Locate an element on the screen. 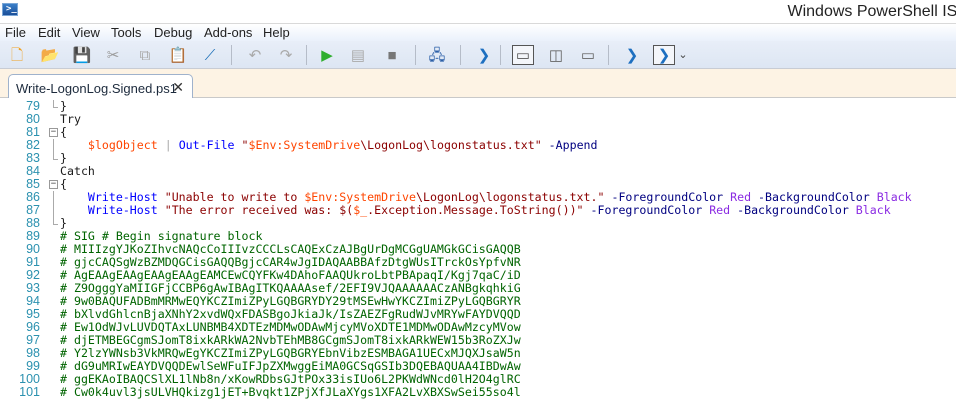  token-string: "Unable to write to is located at coordinates (231, 197).